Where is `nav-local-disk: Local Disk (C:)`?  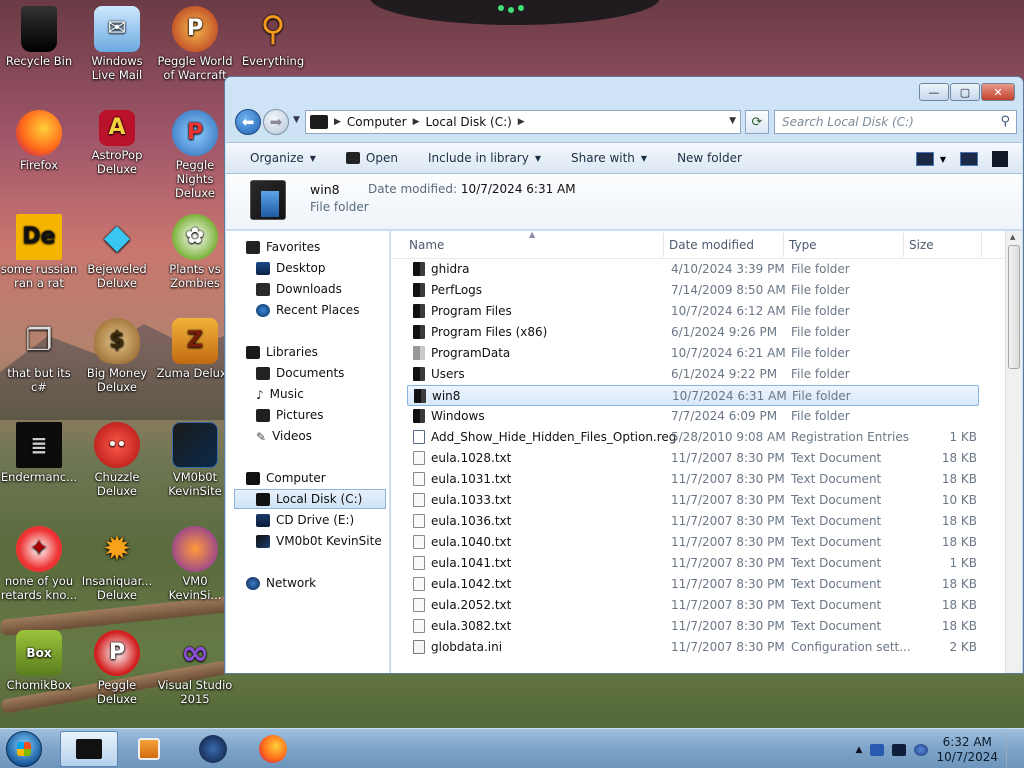 nav-local-disk: Local Disk (C:) is located at coordinates (310, 499).